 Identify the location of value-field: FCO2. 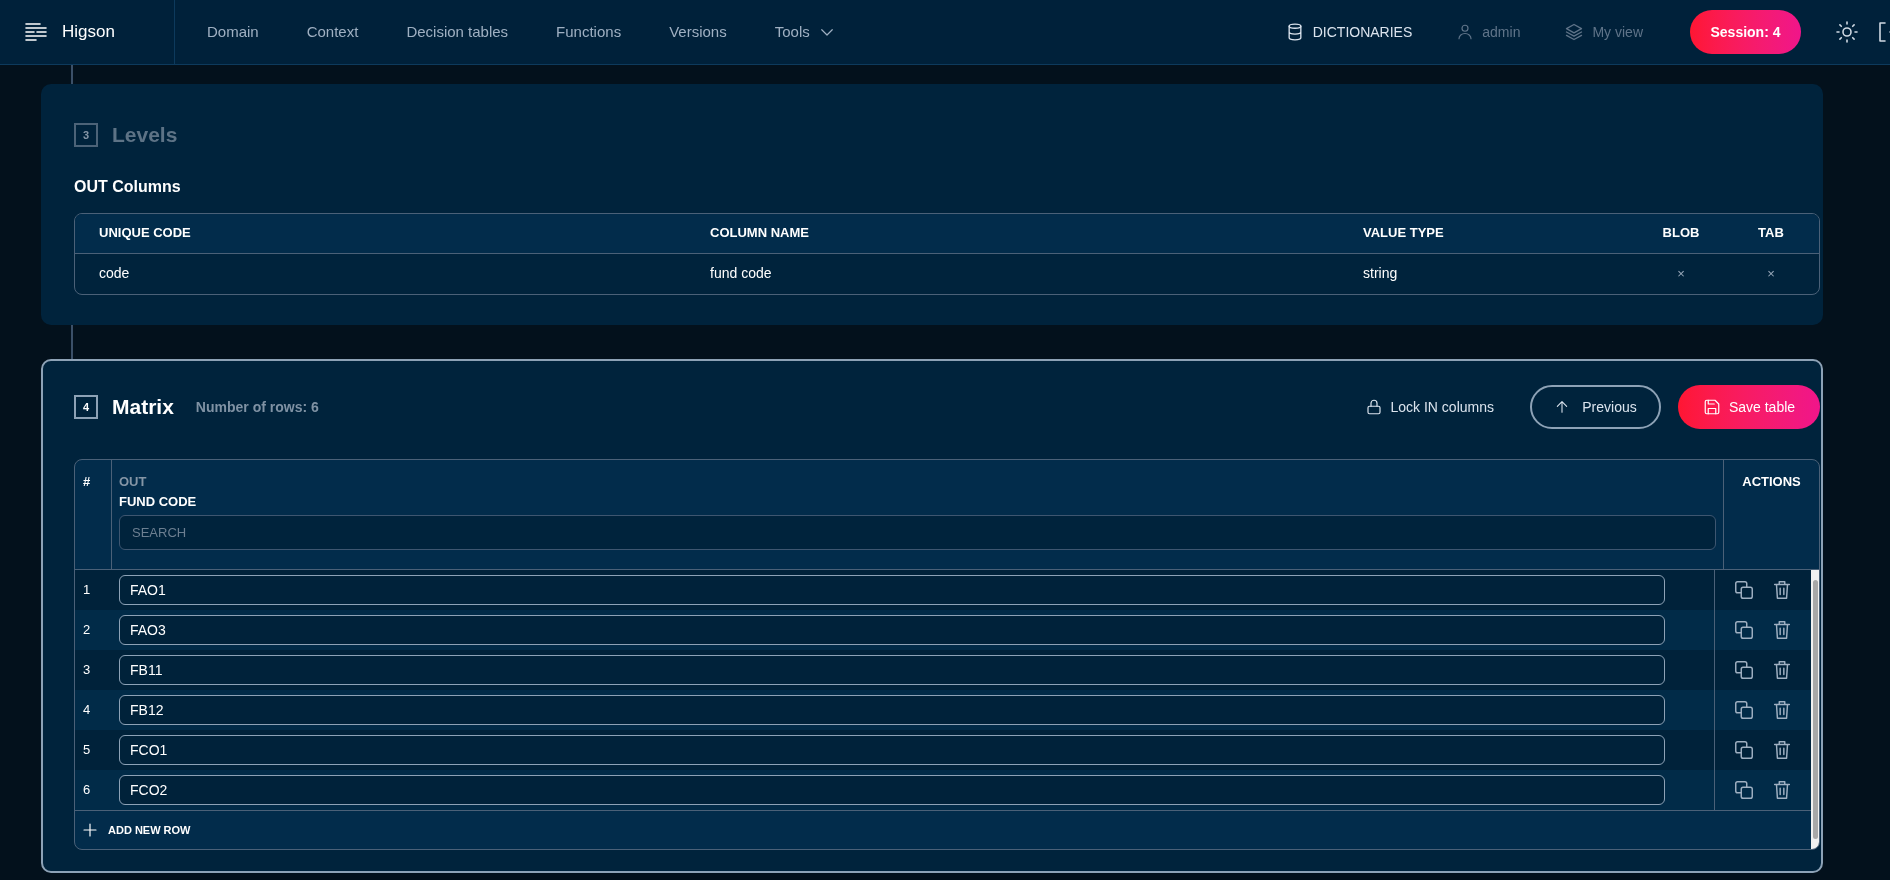
(892, 790).